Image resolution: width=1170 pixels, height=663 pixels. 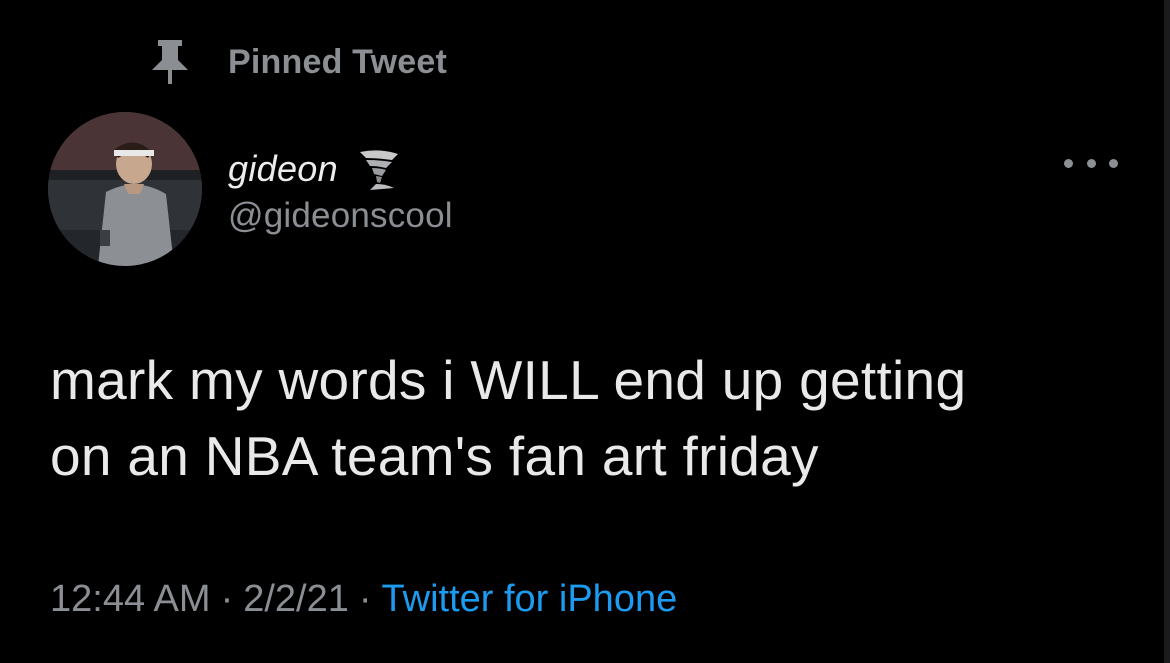 I want to click on tweet-meta: 12:44 AM · 2/2/21 · Twitter for iPhone, so click(x=363, y=599).